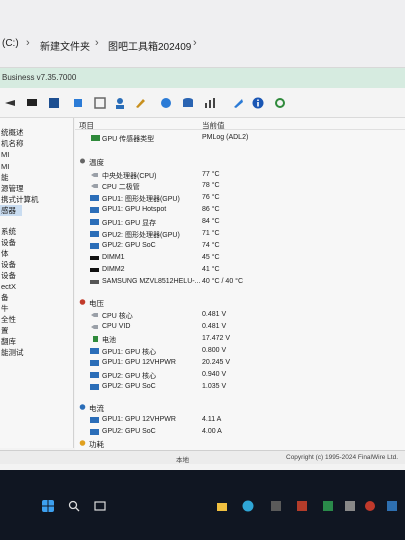  I want to click on user-icon, so click(120, 103).